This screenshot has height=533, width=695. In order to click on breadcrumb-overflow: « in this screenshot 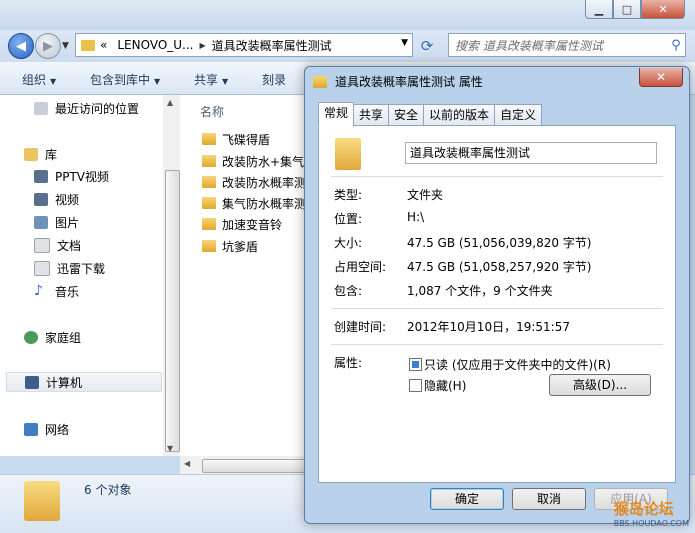, I will do `click(103, 45)`.